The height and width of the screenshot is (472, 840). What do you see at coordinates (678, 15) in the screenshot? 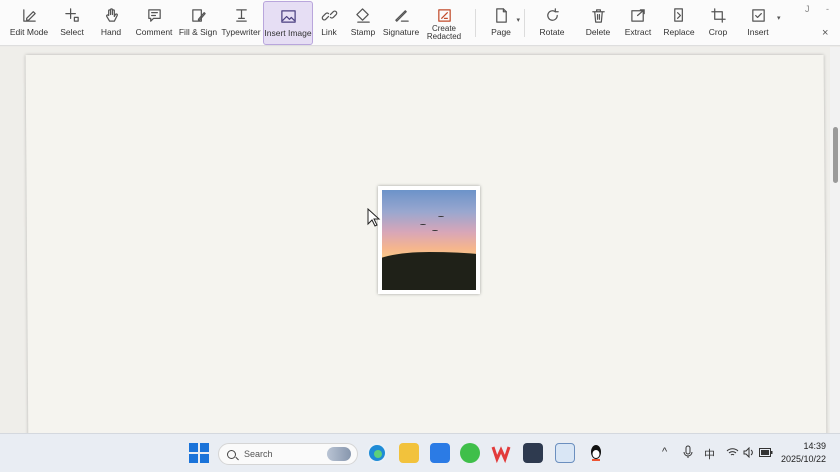
I see `replace-icon` at bounding box center [678, 15].